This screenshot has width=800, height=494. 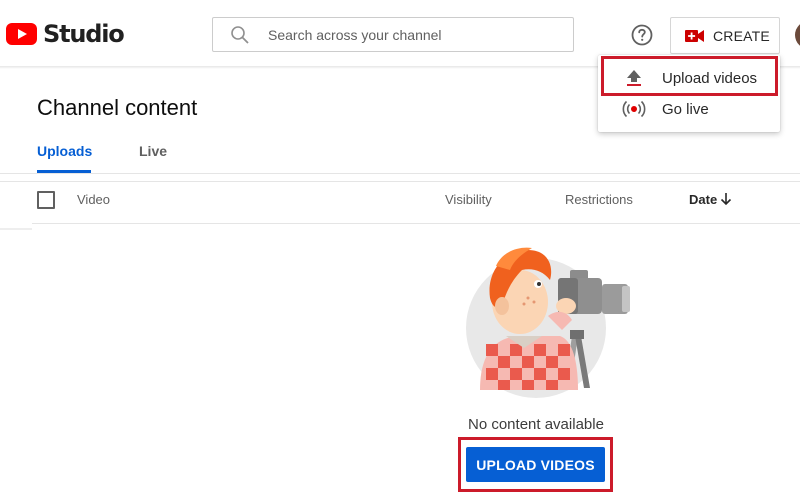 I want to click on page-title: Channel content, so click(x=117, y=107).